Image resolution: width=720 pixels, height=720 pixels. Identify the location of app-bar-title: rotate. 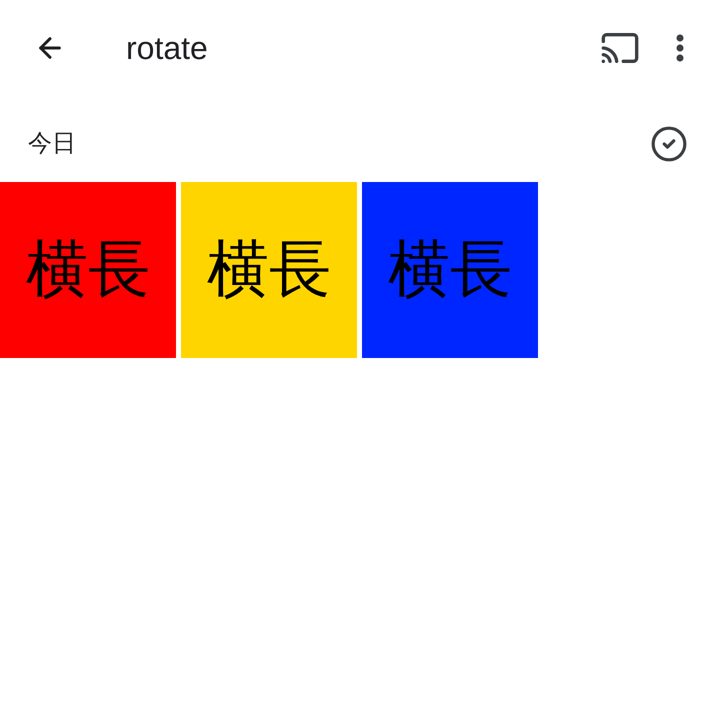
(167, 48).